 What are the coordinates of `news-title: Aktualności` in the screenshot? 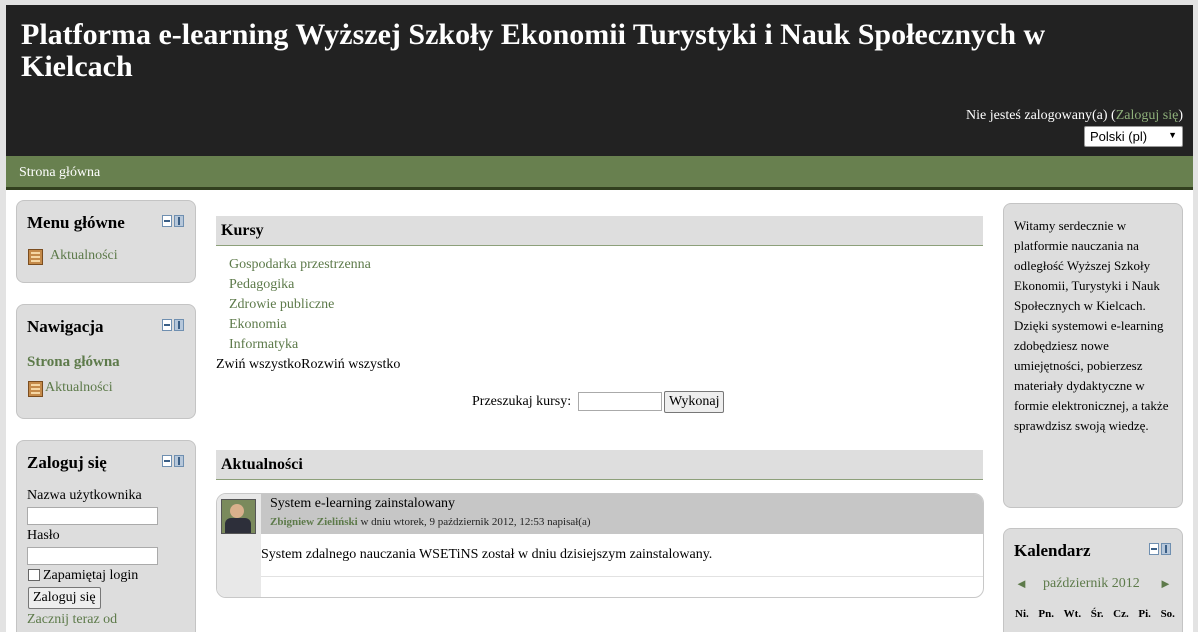 It's located at (262, 464).